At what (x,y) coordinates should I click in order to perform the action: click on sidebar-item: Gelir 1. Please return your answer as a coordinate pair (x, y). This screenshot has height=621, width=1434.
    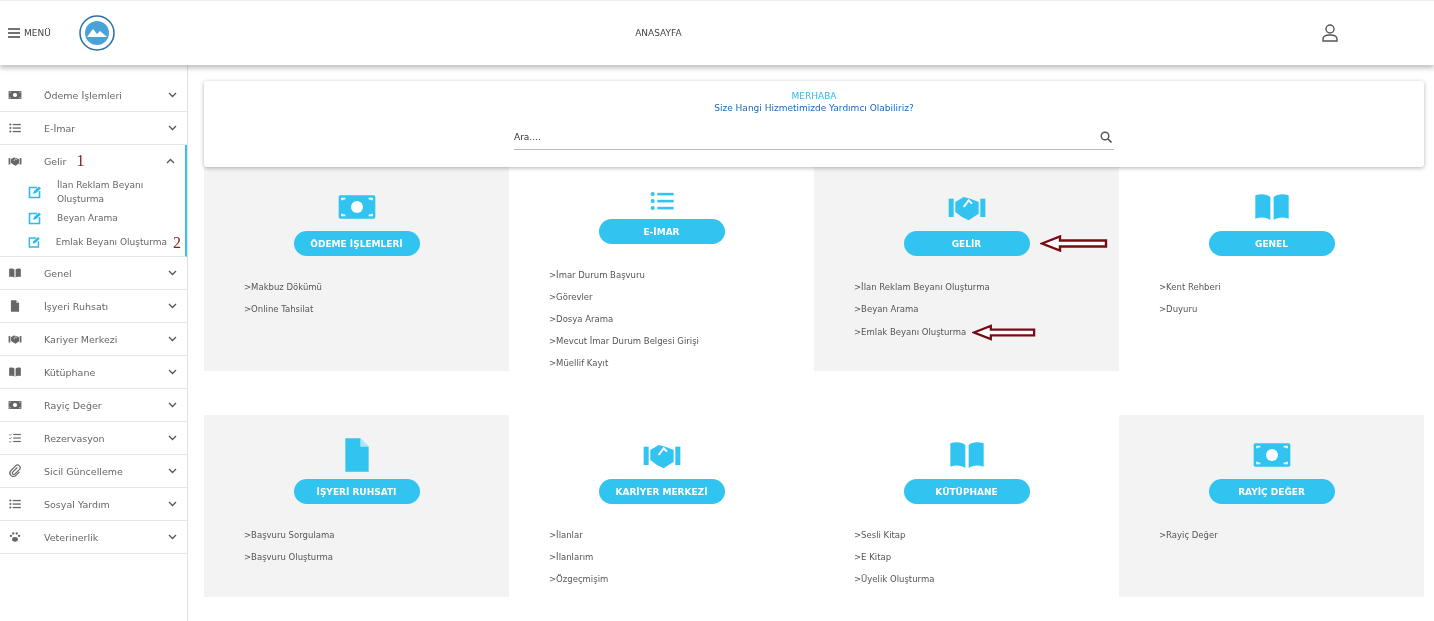
    Looking at the image, I should click on (92, 161).